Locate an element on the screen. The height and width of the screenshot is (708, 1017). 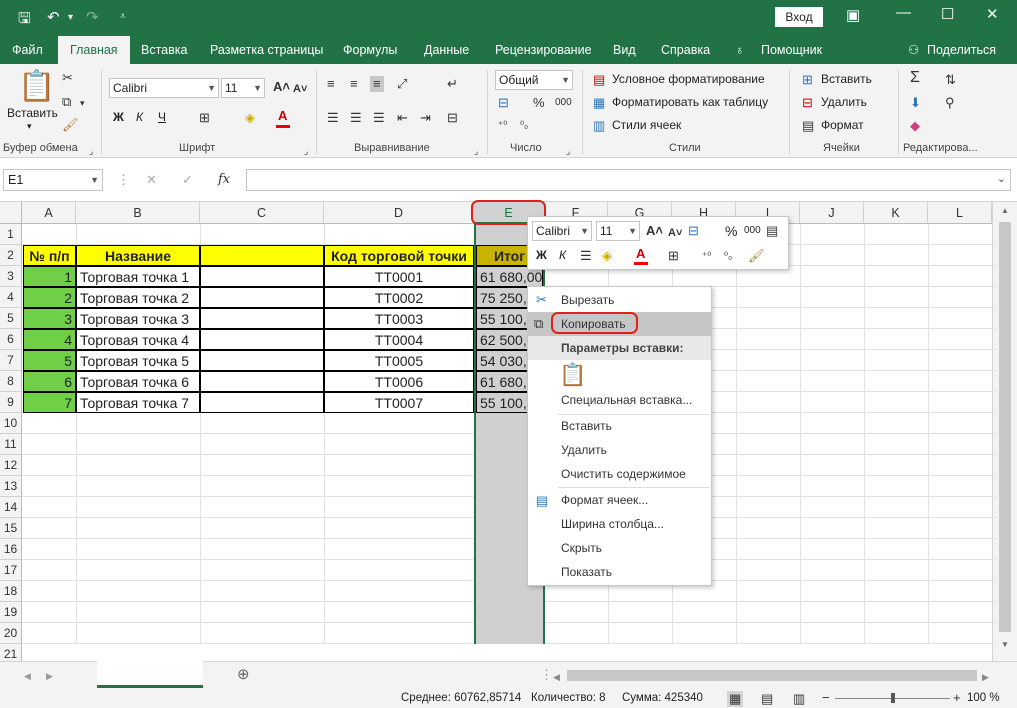
row-header: 1 is located at coordinates (11, 234).